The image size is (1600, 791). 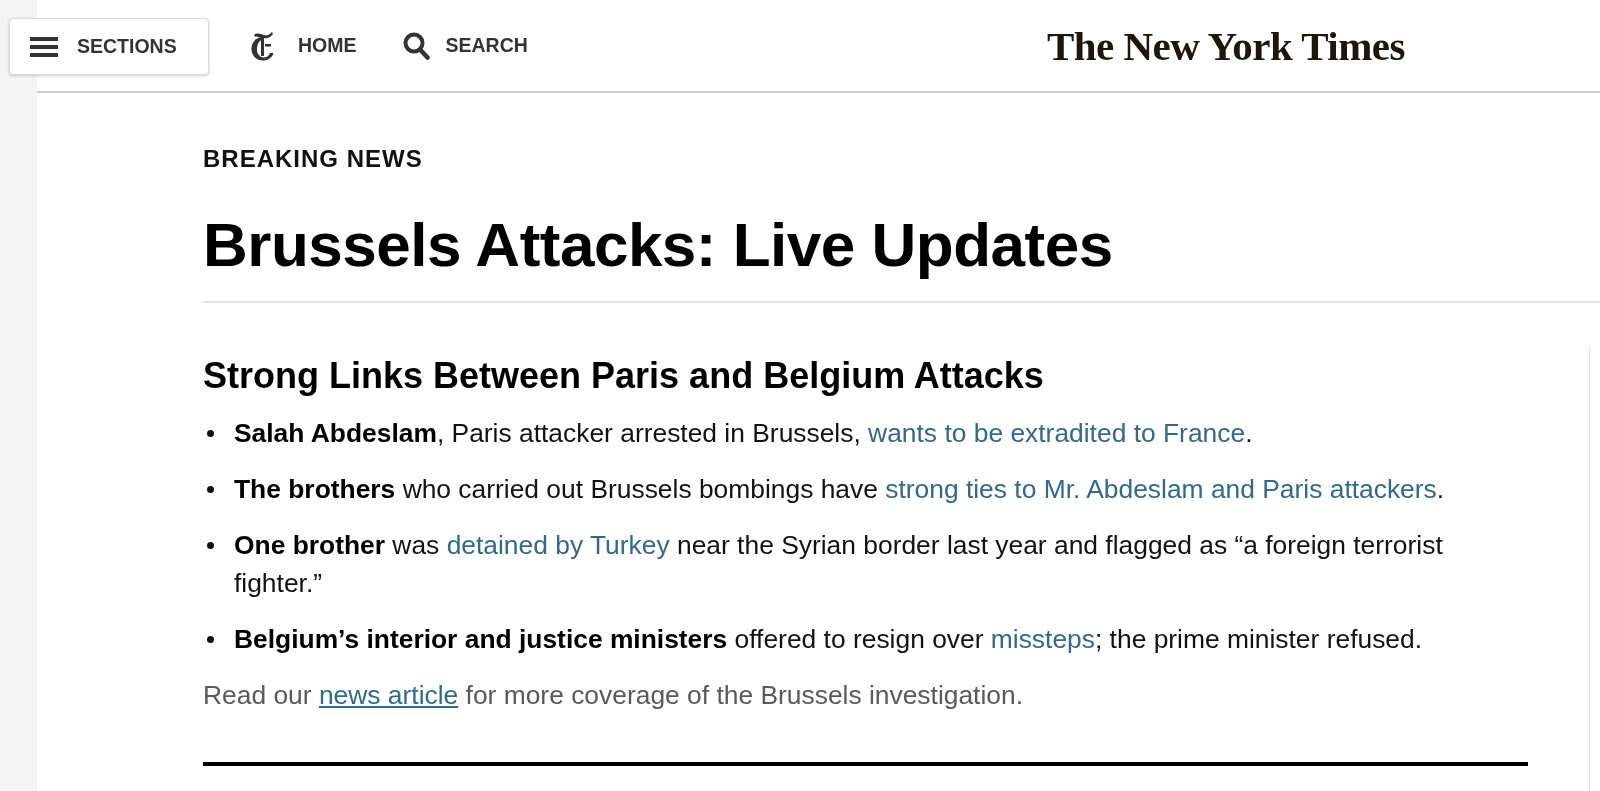 What do you see at coordinates (313, 159) in the screenshot?
I see `kicker-label: BREAKING NEWS` at bounding box center [313, 159].